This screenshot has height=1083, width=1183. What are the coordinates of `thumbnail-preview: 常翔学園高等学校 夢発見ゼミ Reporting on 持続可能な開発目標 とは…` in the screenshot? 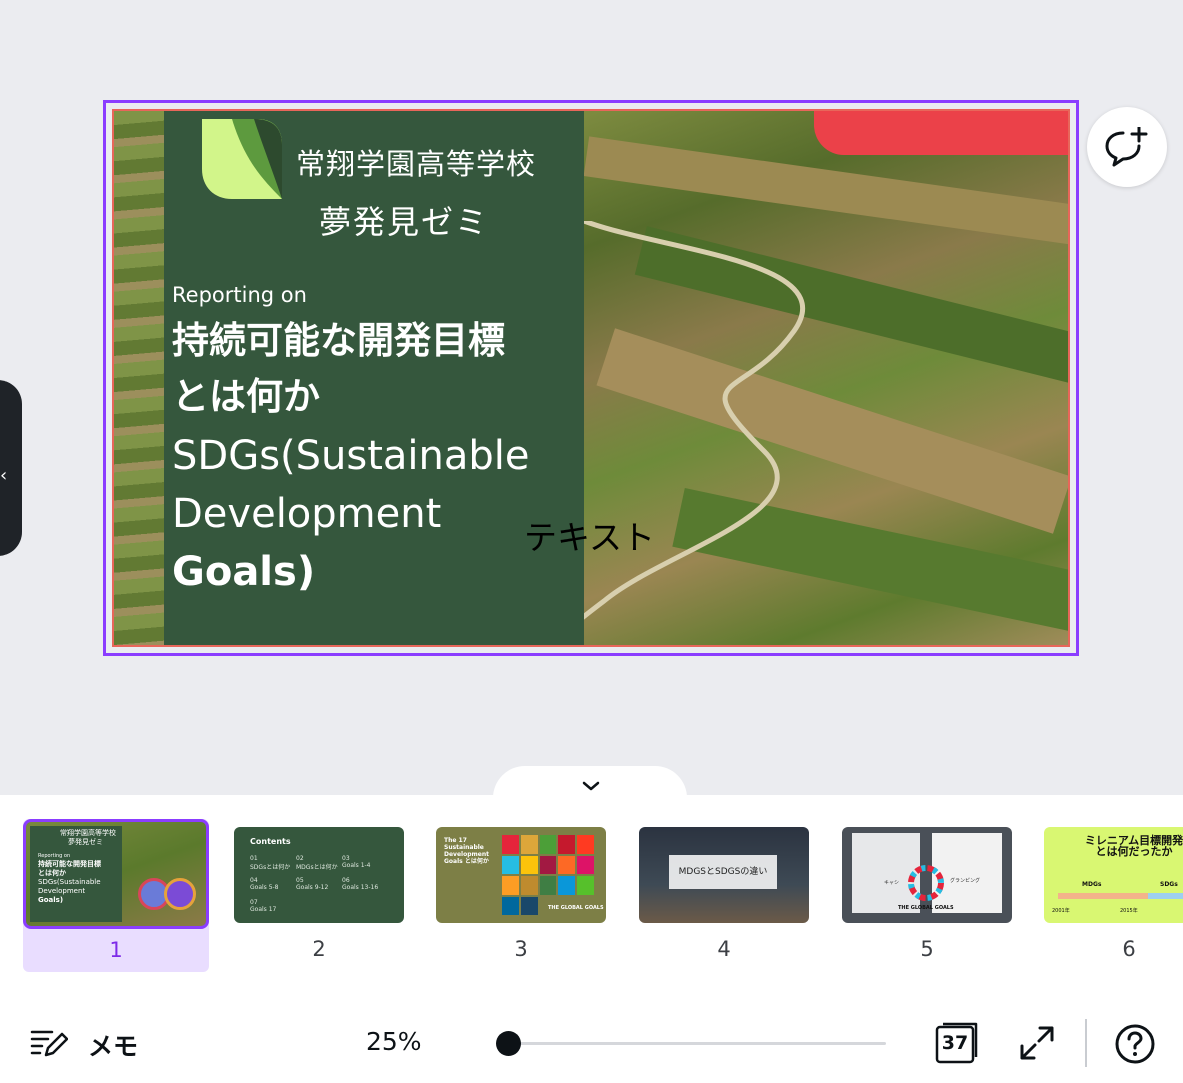 It's located at (116, 874).